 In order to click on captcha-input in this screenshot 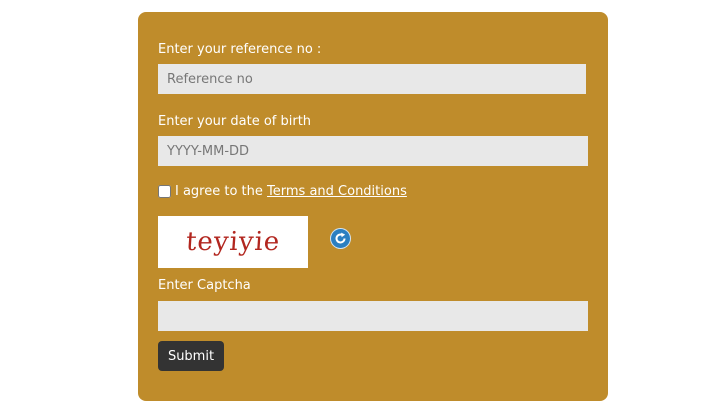, I will do `click(373, 316)`.